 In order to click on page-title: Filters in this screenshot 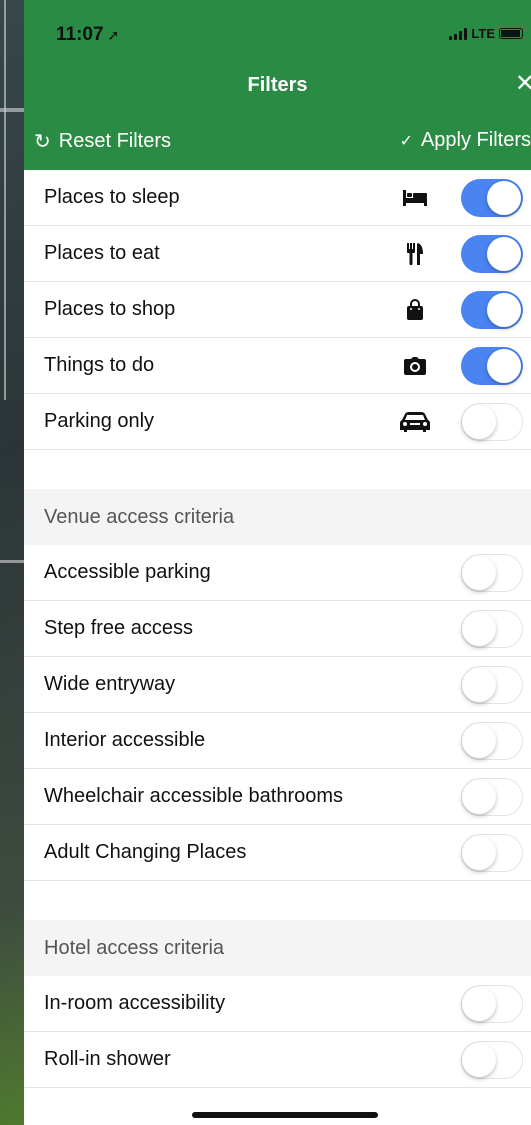, I will do `click(277, 85)`.